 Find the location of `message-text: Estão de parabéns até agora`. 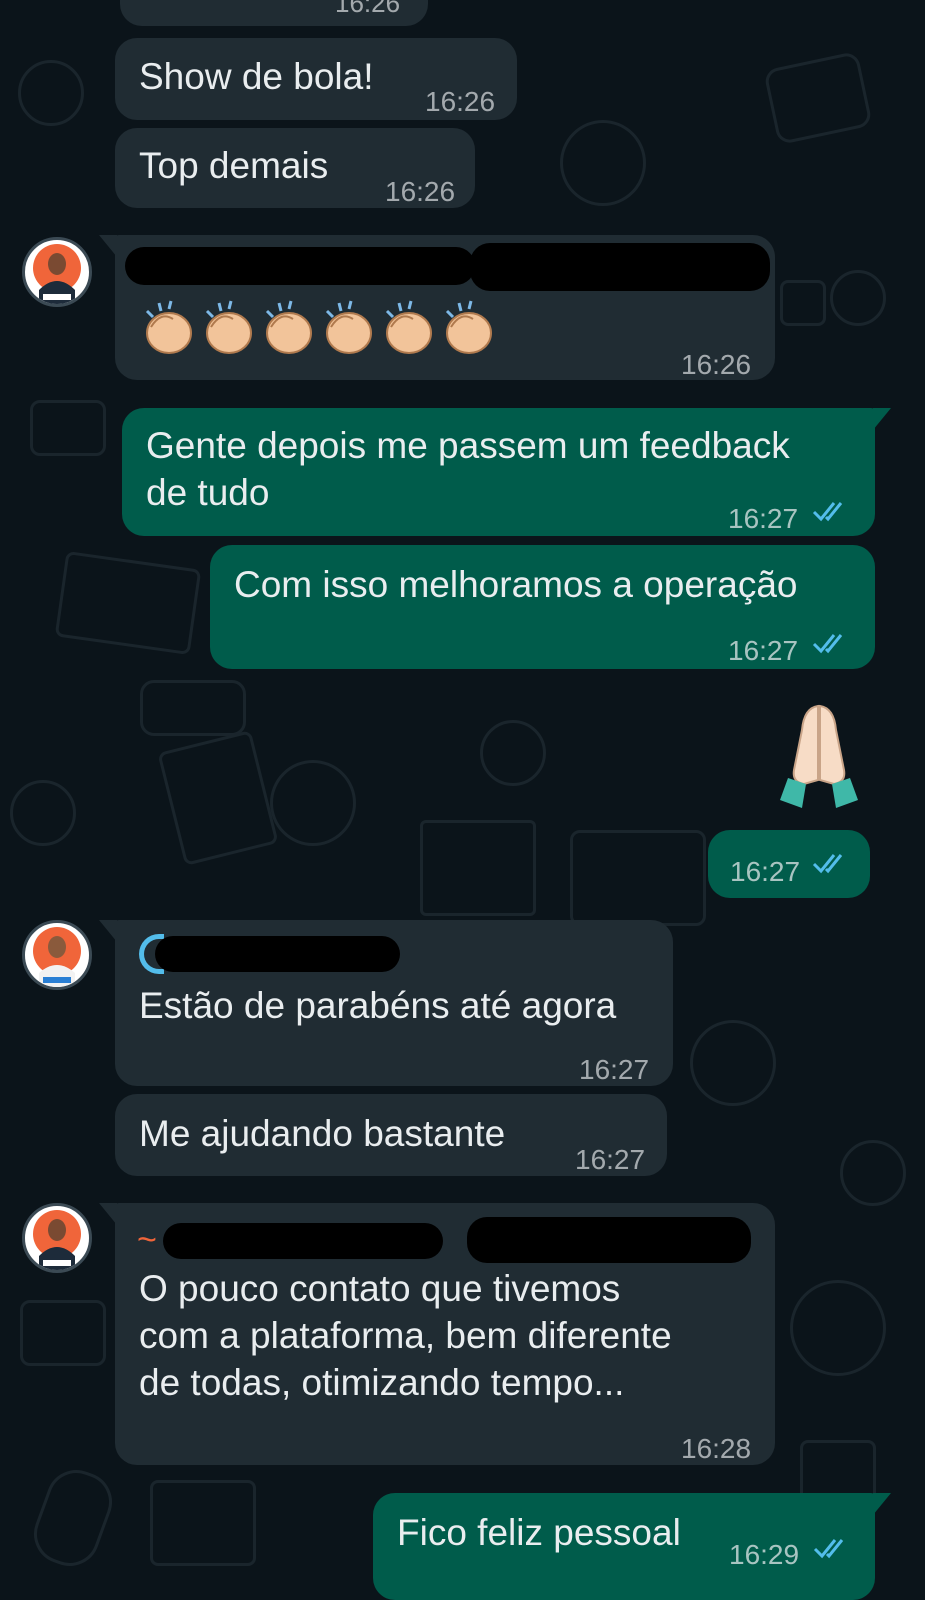

message-text: Estão de parabéns até agora is located at coordinates (378, 1005).